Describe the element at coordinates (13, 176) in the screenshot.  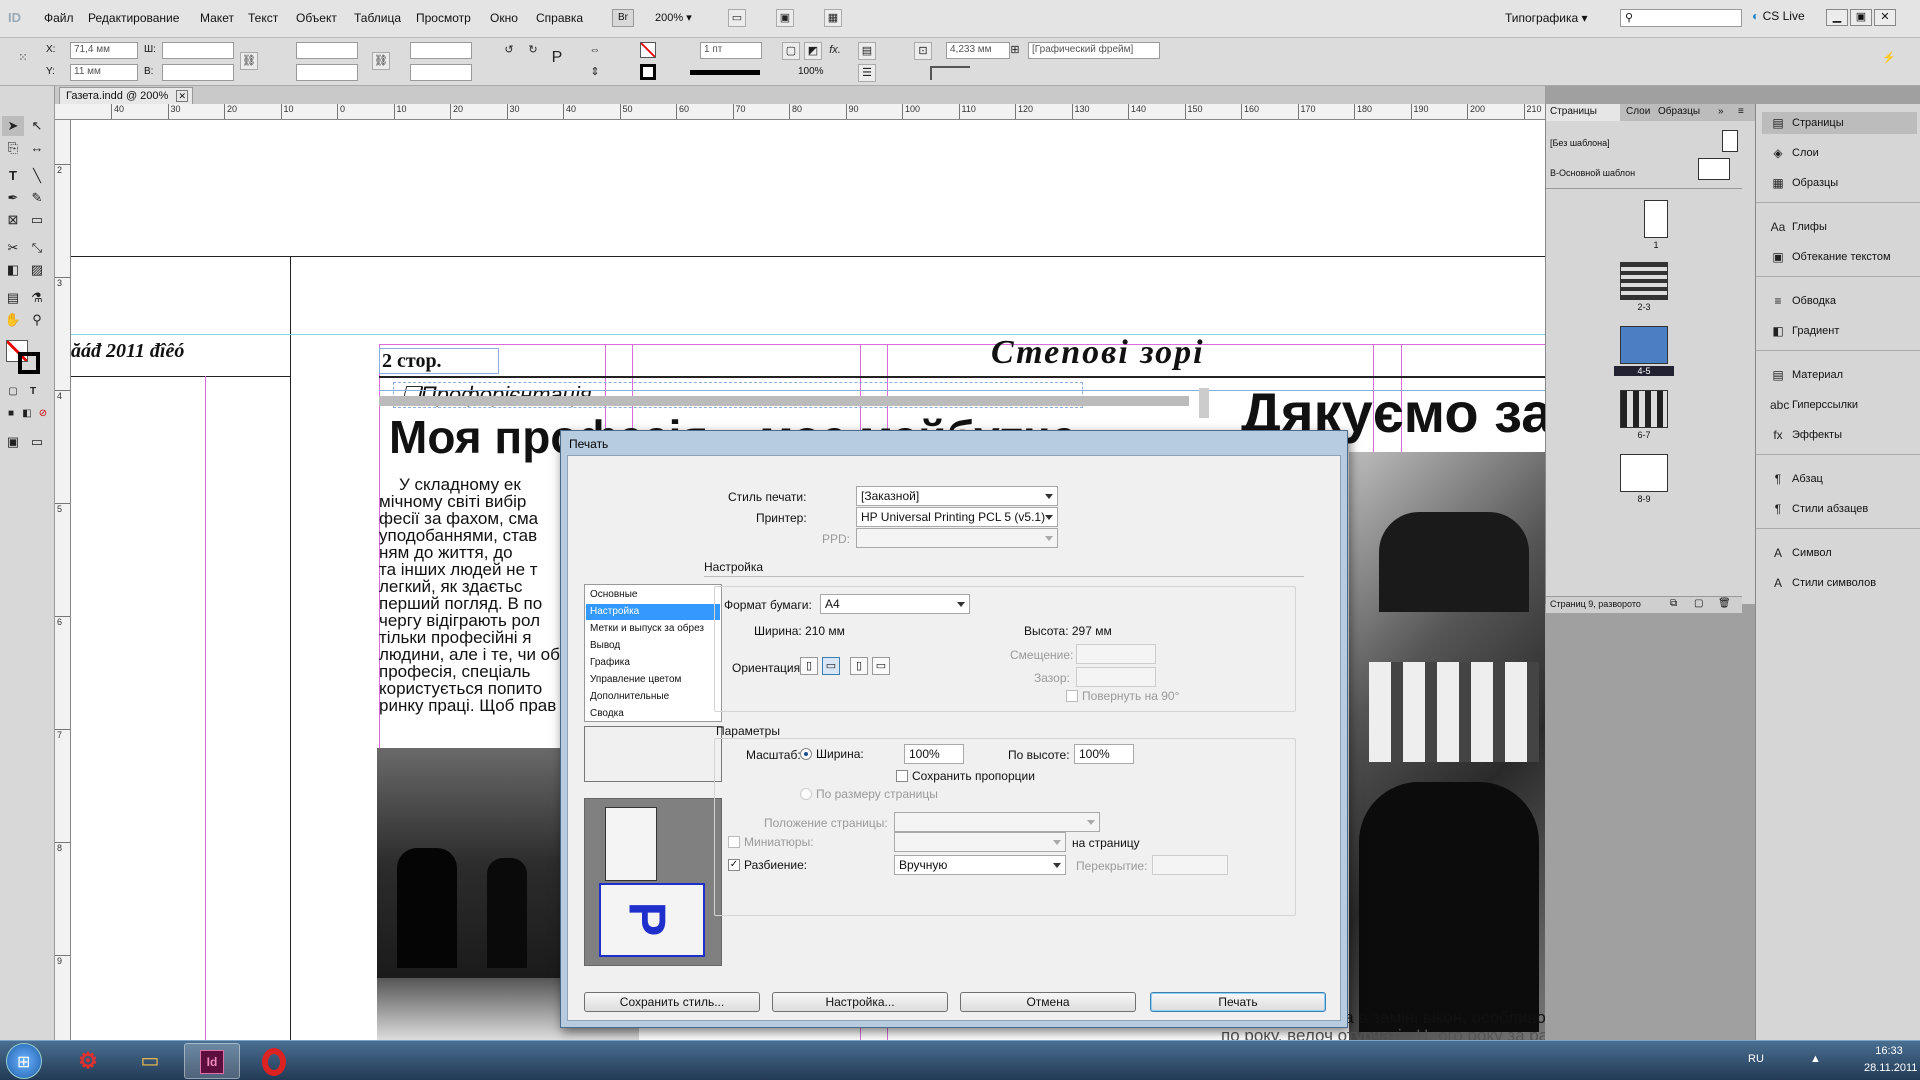
I see `type-tool-icon: T` at that location.